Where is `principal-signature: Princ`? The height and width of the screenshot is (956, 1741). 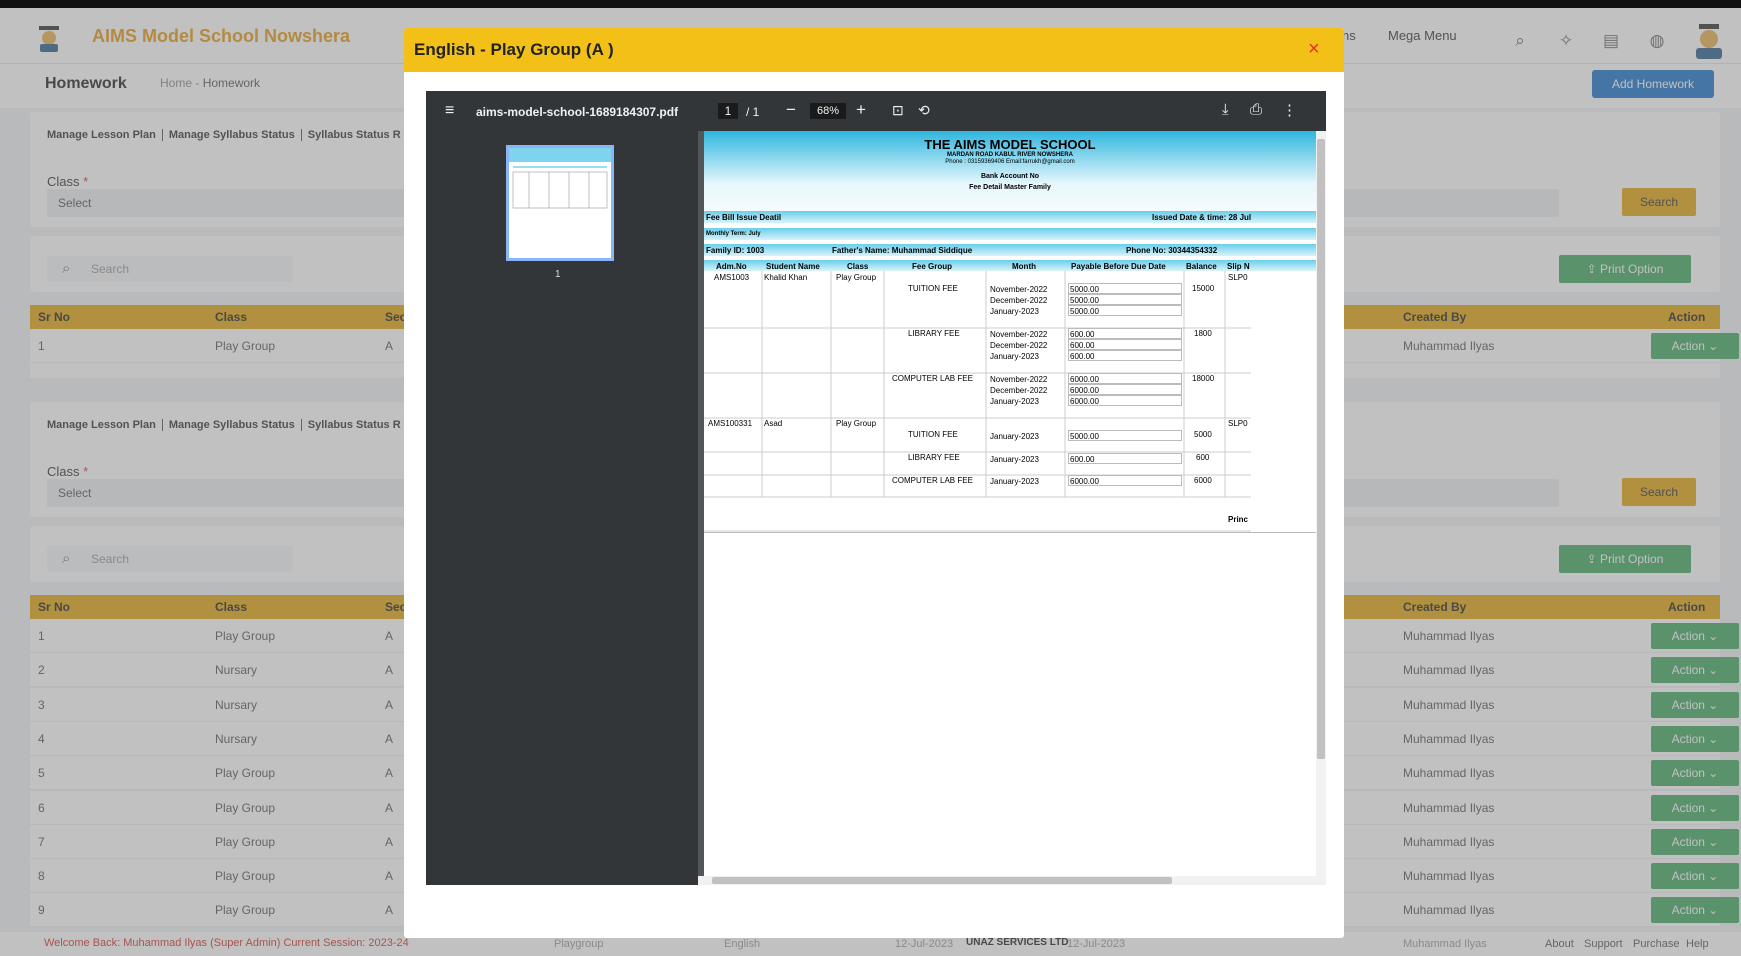 principal-signature: Princ is located at coordinates (1238, 519).